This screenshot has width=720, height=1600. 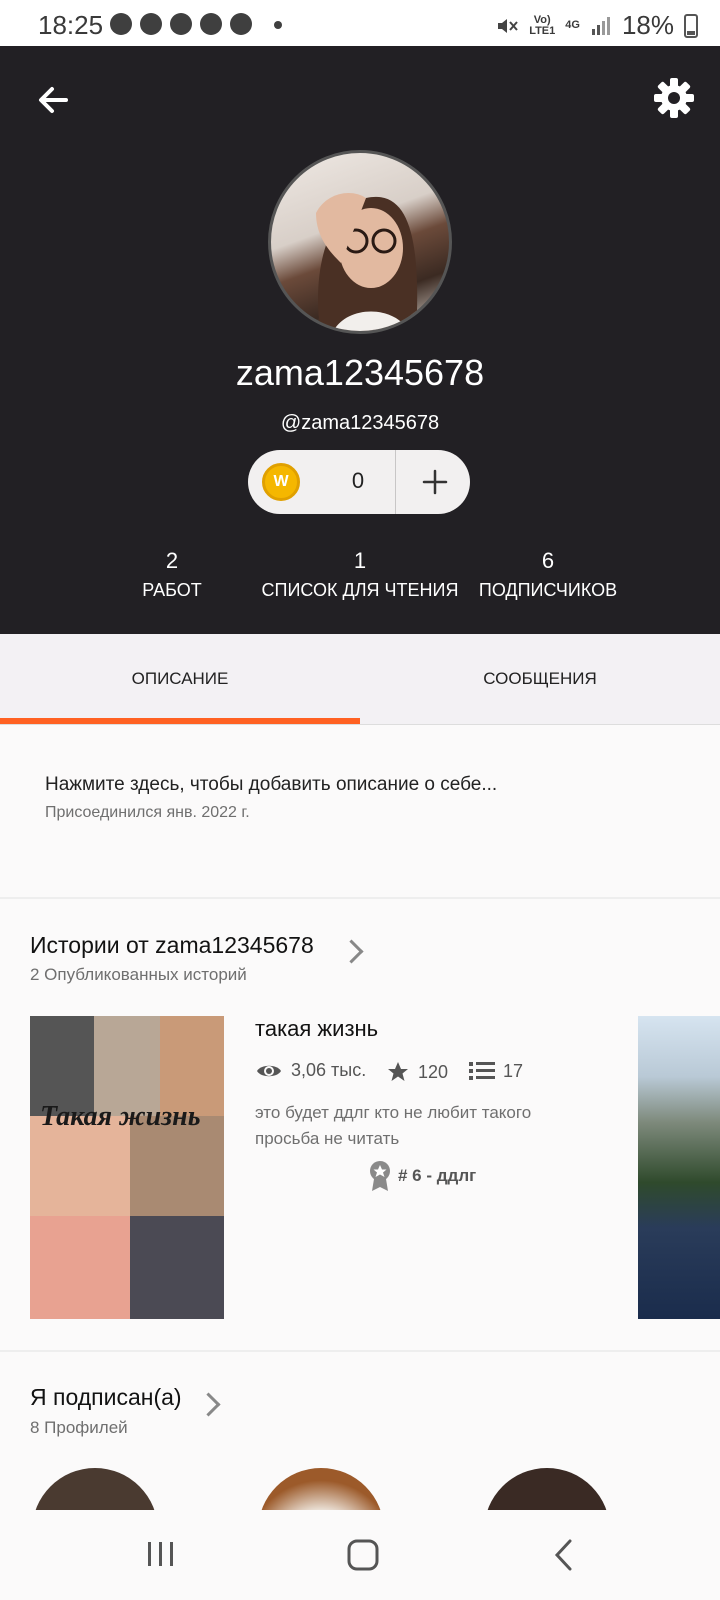 I want to click on following-count: 8 Профилей, so click(x=79, y=1427).